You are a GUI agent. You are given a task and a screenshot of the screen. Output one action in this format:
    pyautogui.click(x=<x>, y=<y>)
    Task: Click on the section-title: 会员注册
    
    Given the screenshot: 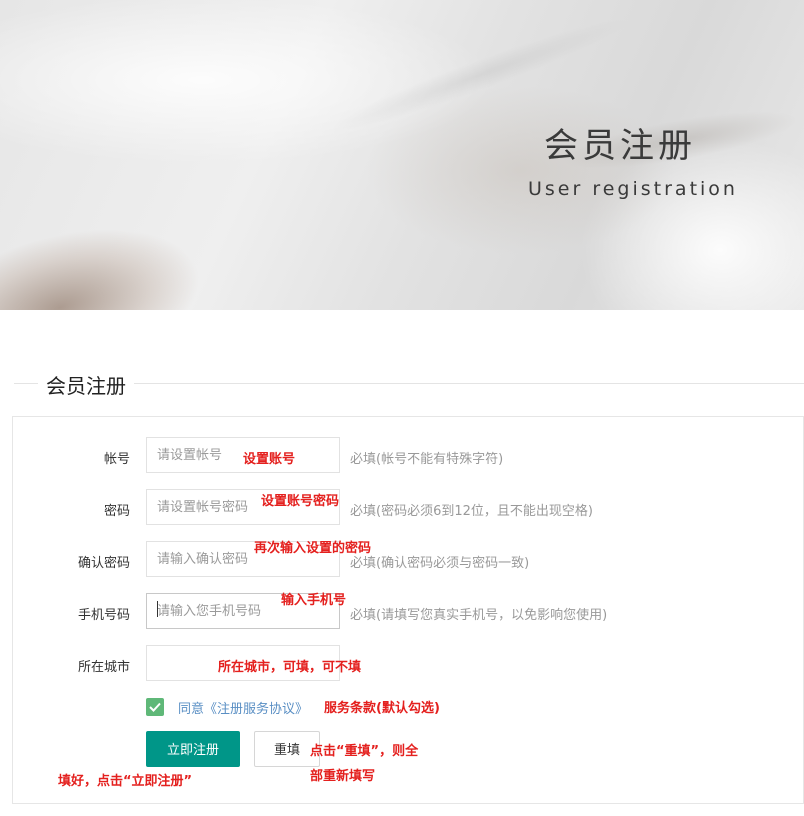 What is the action you would take?
    pyautogui.click(x=86, y=384)
    